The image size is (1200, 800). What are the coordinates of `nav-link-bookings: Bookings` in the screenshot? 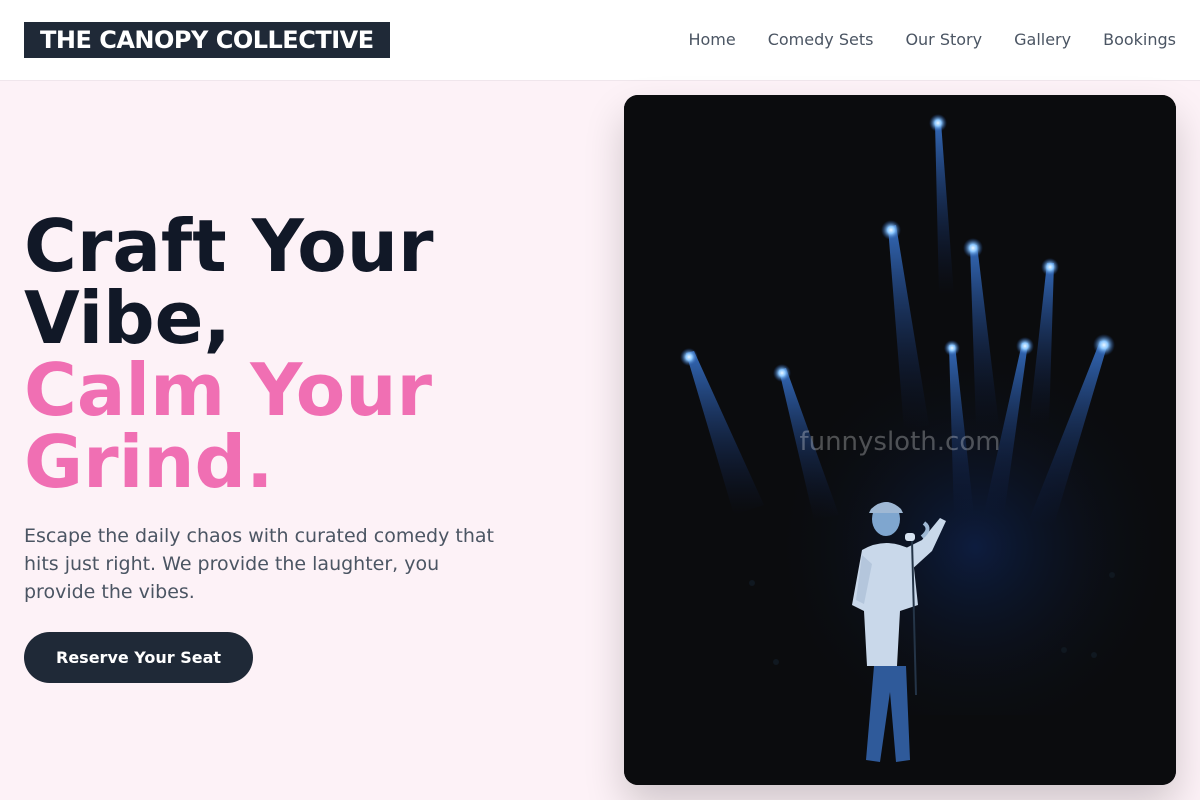 It's located at (1139, 39).